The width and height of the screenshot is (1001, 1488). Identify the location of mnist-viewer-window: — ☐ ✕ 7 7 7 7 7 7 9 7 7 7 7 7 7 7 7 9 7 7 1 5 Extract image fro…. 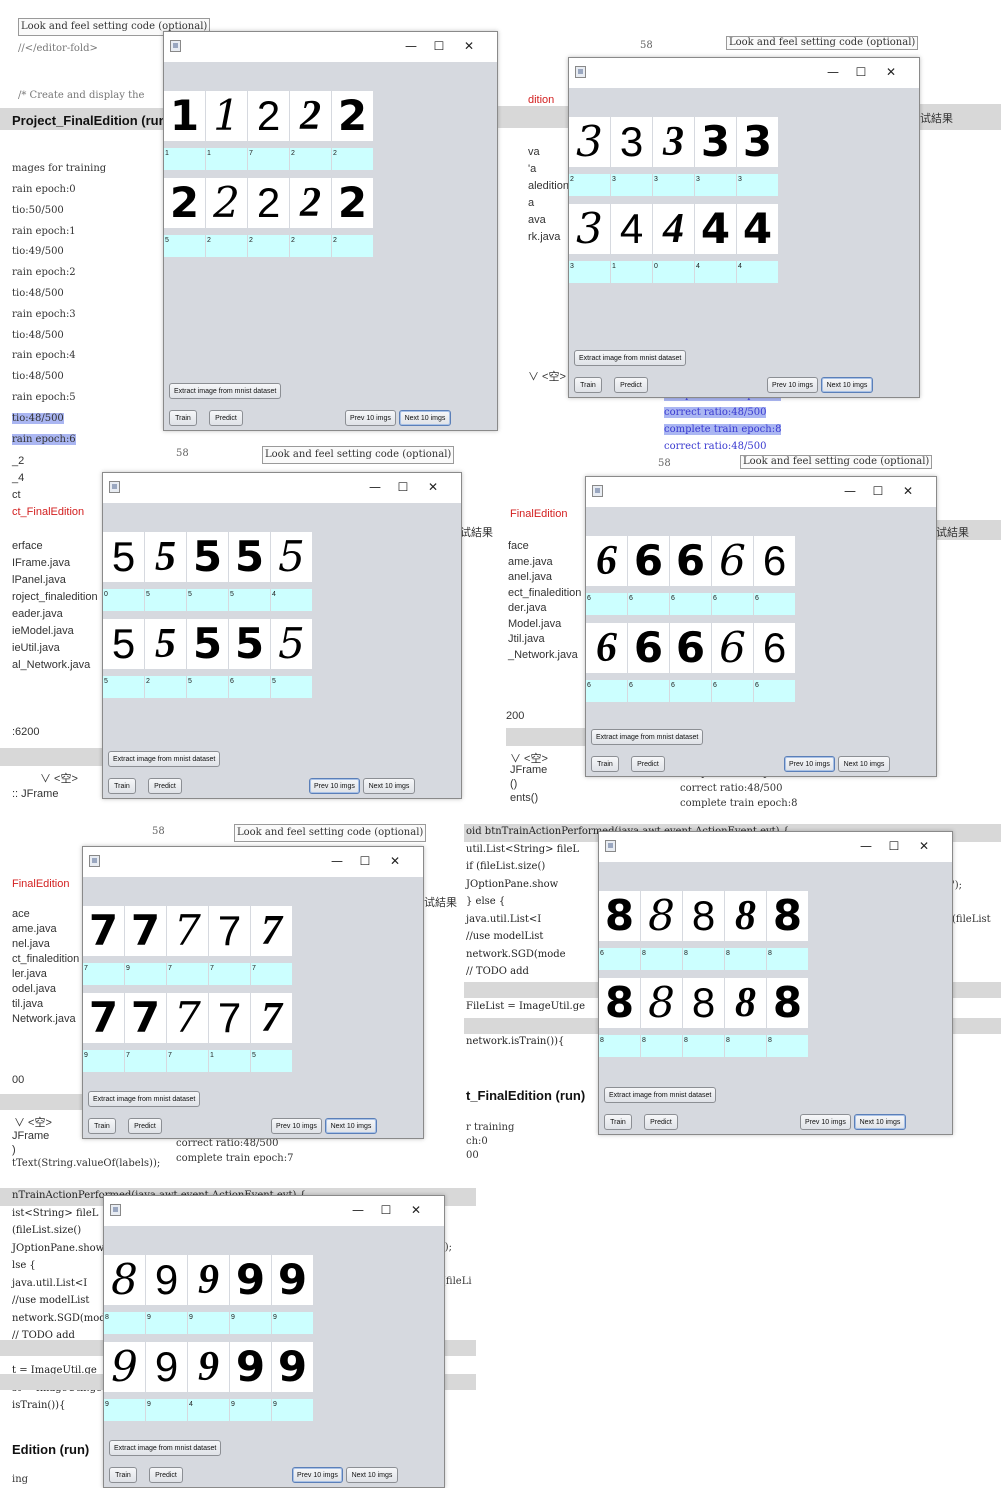
(253, 992).